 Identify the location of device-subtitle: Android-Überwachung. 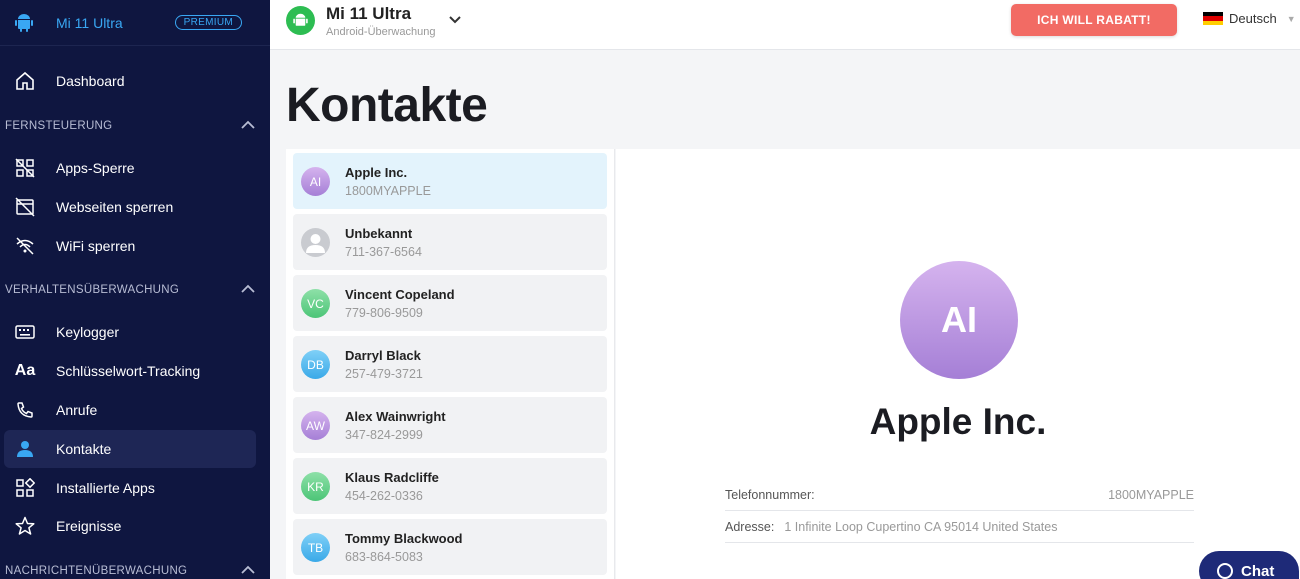
(381, 32).